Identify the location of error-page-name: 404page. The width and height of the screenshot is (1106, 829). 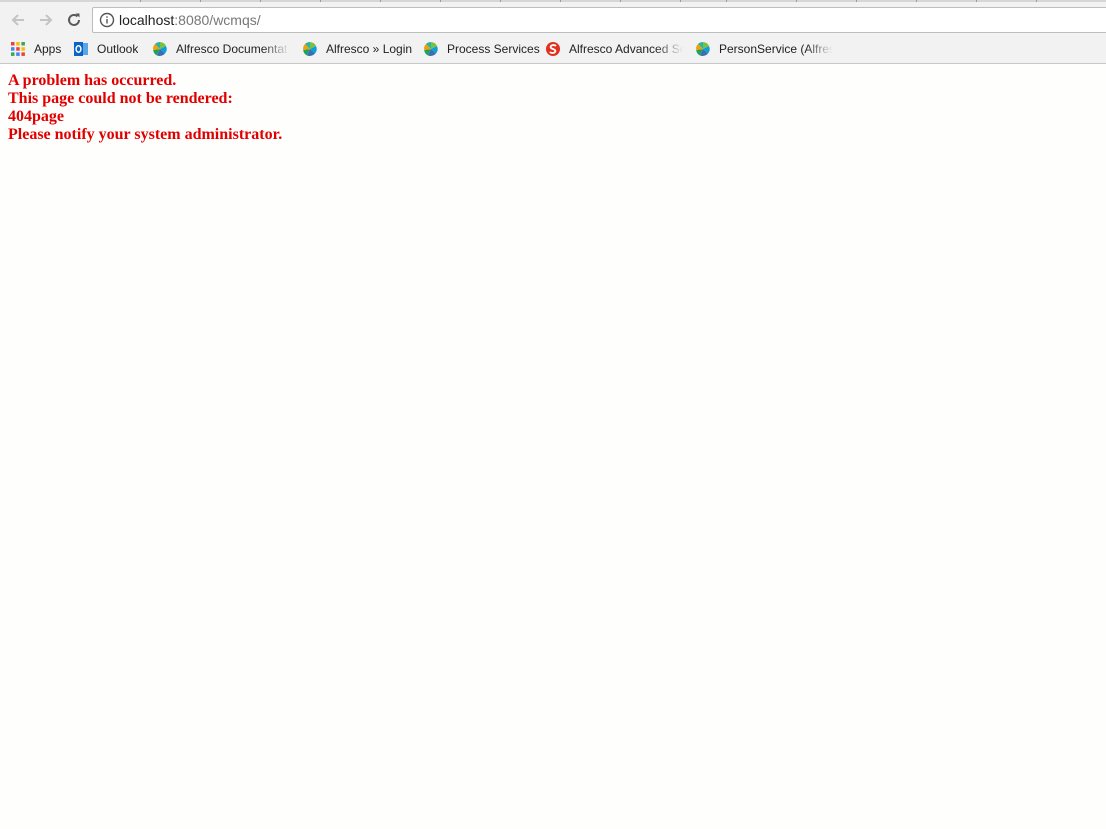
(36, 116).